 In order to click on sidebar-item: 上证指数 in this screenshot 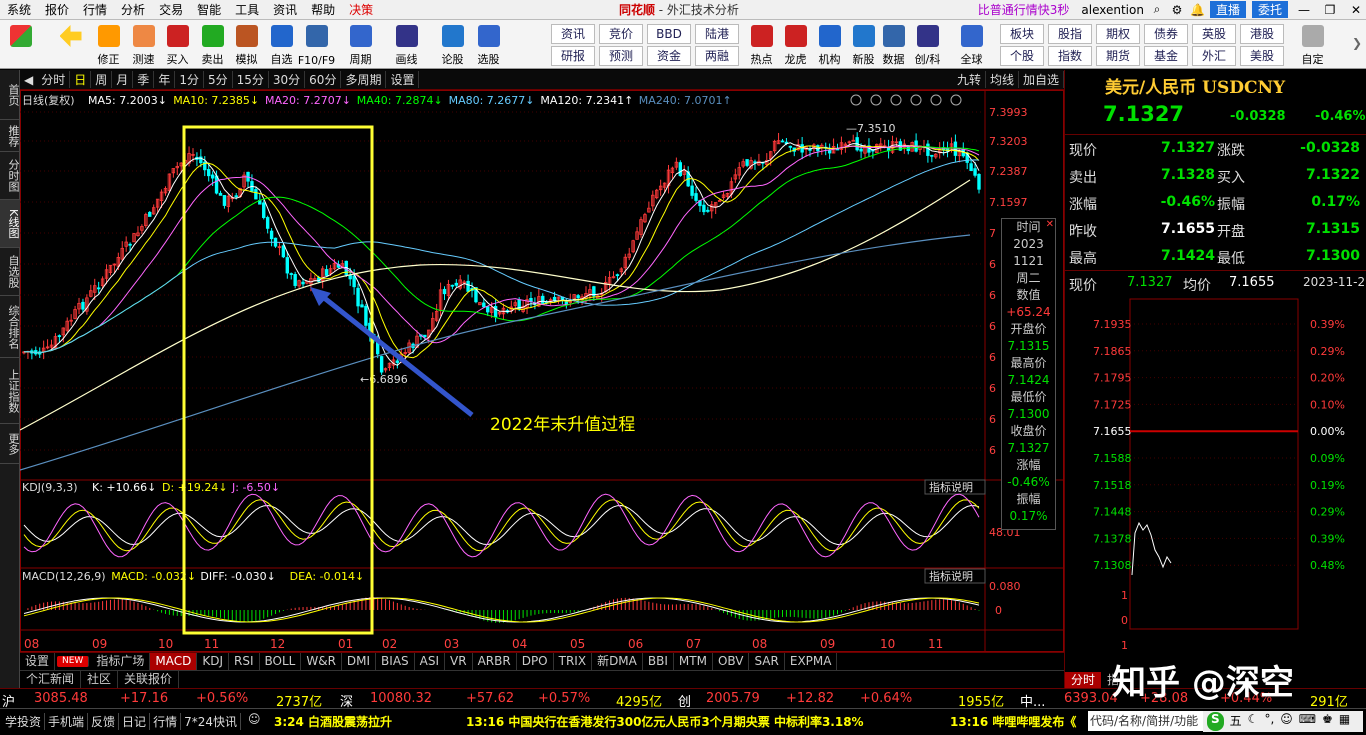, I will do `click(10, 391)`.